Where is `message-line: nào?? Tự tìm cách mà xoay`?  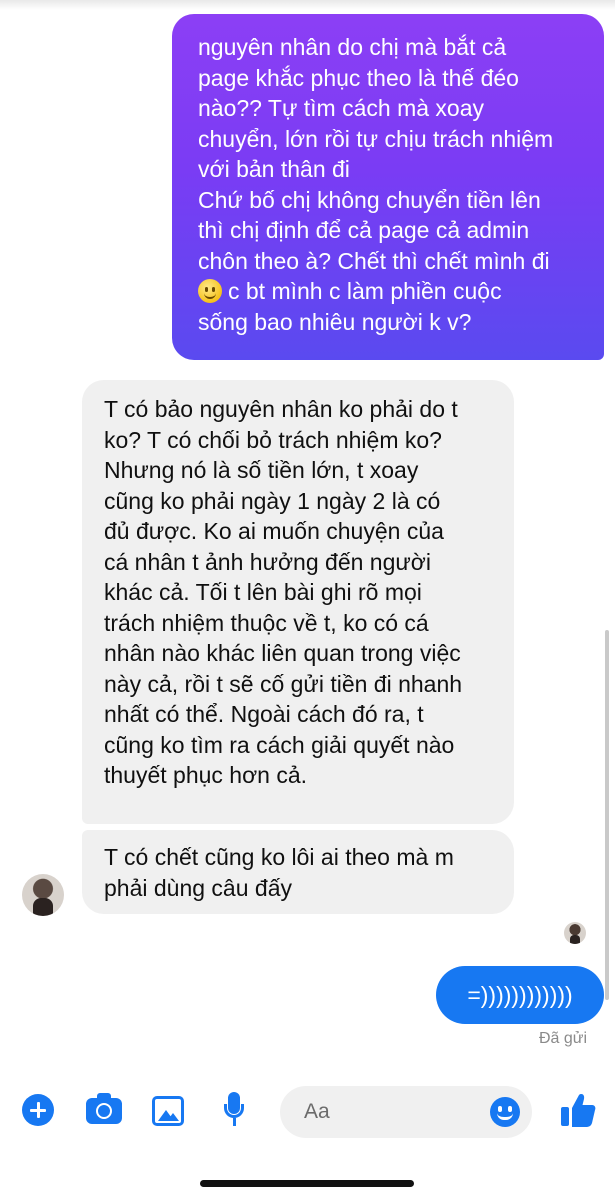 message-line: nào?? Tự tìm cách mà xoay is located at coordinates (341, 108).